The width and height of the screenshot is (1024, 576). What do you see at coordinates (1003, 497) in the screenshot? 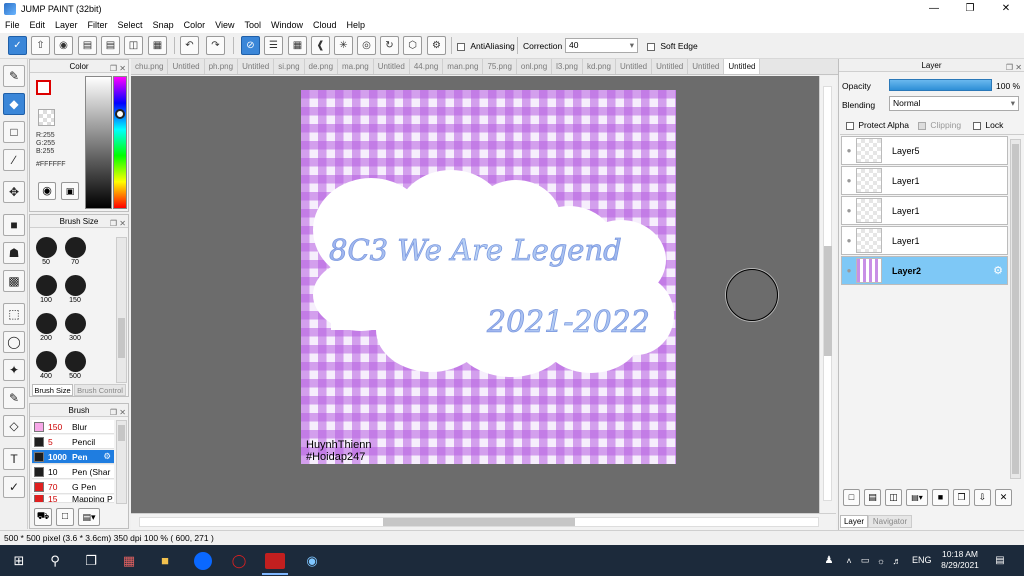
I see `delete-layer-icon: ✕` at bounding box center [1003, 497].